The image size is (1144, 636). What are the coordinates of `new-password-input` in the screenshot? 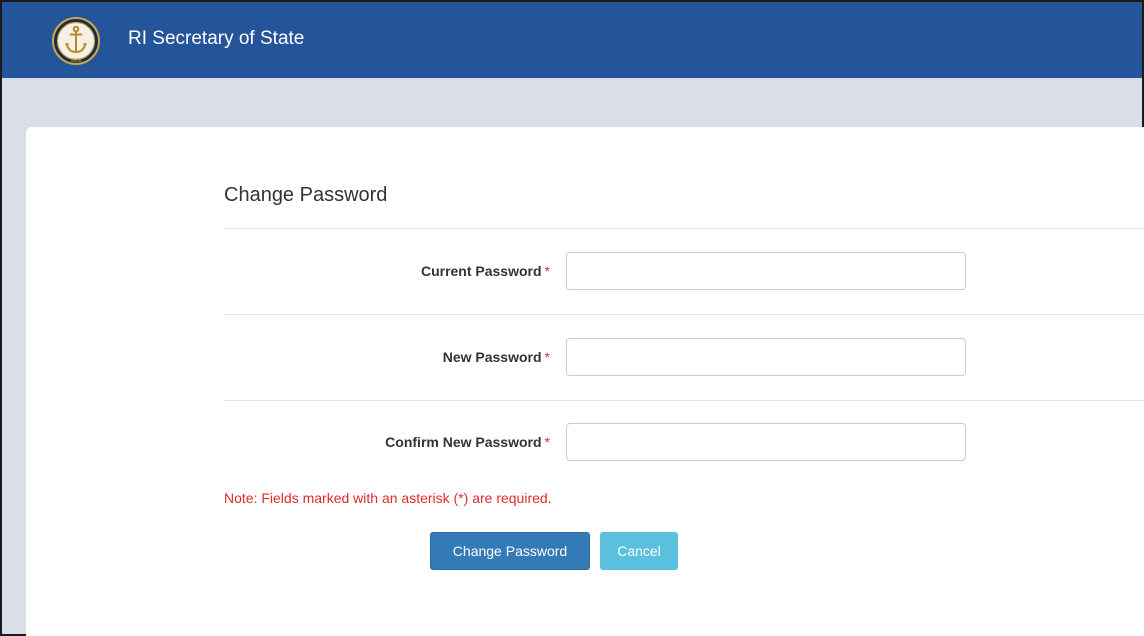 It's located at (766, 357).